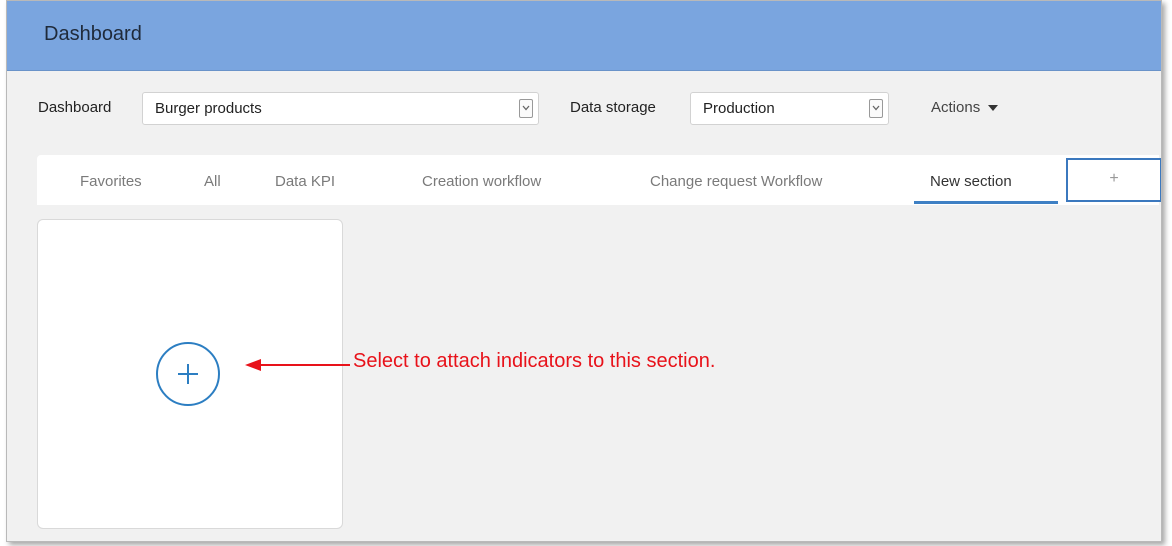  What do you see at coordinates (297, 365) in the screenshot?
I see `annotation-arrow` at bounding box center [297, 365].